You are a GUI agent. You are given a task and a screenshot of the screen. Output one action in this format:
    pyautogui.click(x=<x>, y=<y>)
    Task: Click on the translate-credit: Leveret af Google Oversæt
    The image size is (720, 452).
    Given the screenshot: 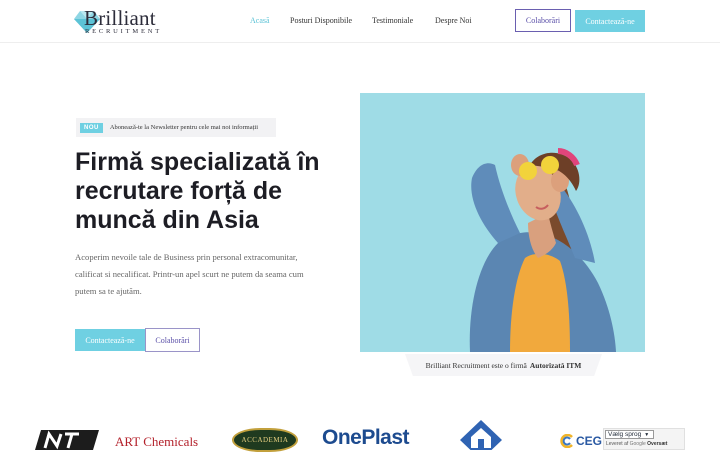 What is the action you would take?
    pyautogui.click(x=636, y=444)
    